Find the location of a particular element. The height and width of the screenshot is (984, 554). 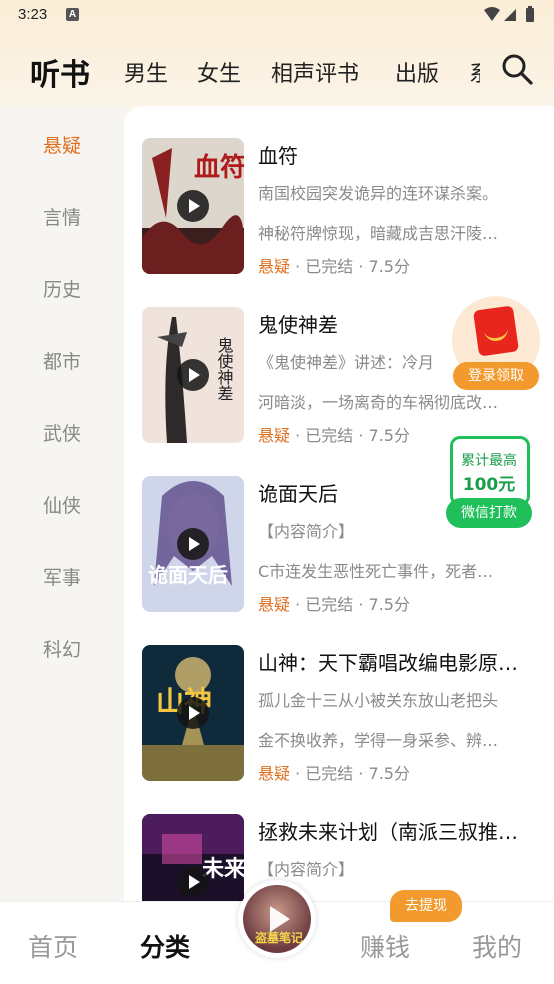

notification-icon: A is located at coordinates (72, 14).